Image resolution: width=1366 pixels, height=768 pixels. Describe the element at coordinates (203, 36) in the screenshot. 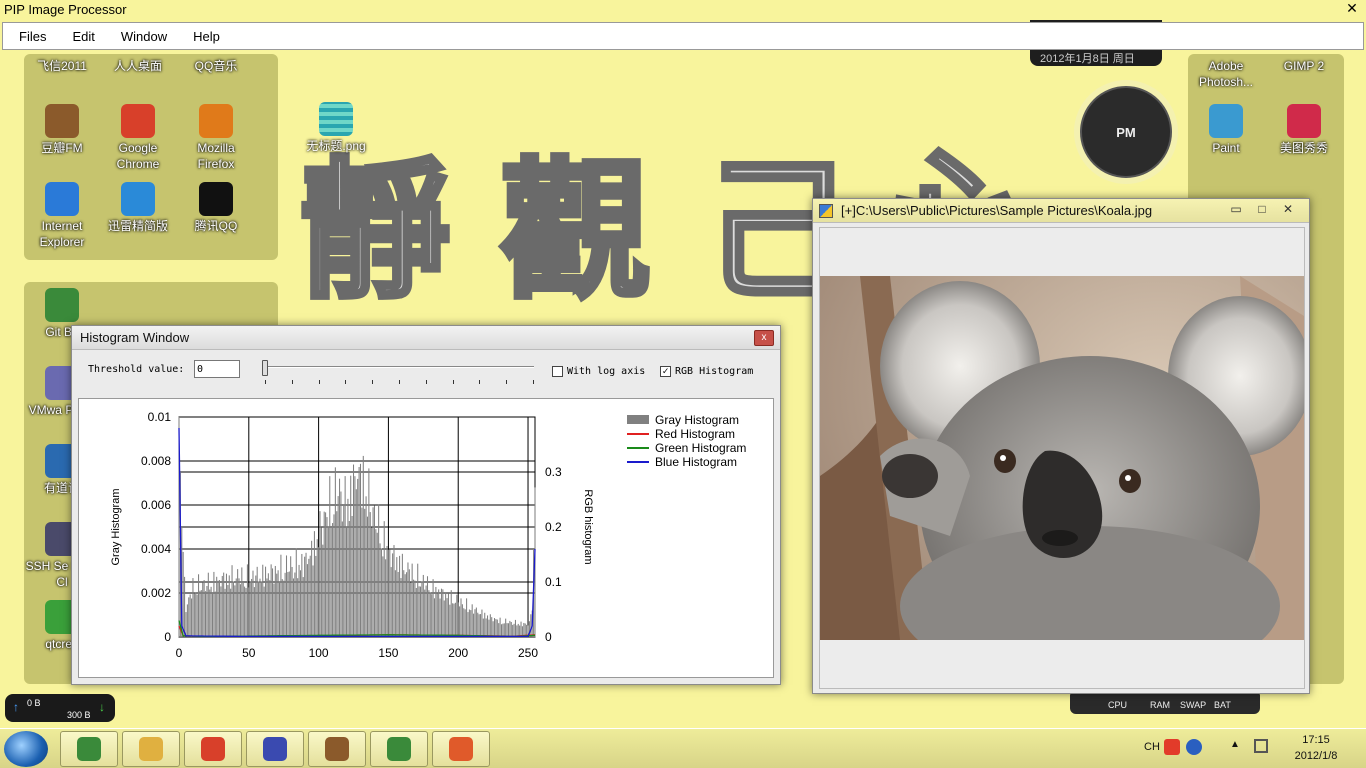

I see `menu-help: Help` at that location.